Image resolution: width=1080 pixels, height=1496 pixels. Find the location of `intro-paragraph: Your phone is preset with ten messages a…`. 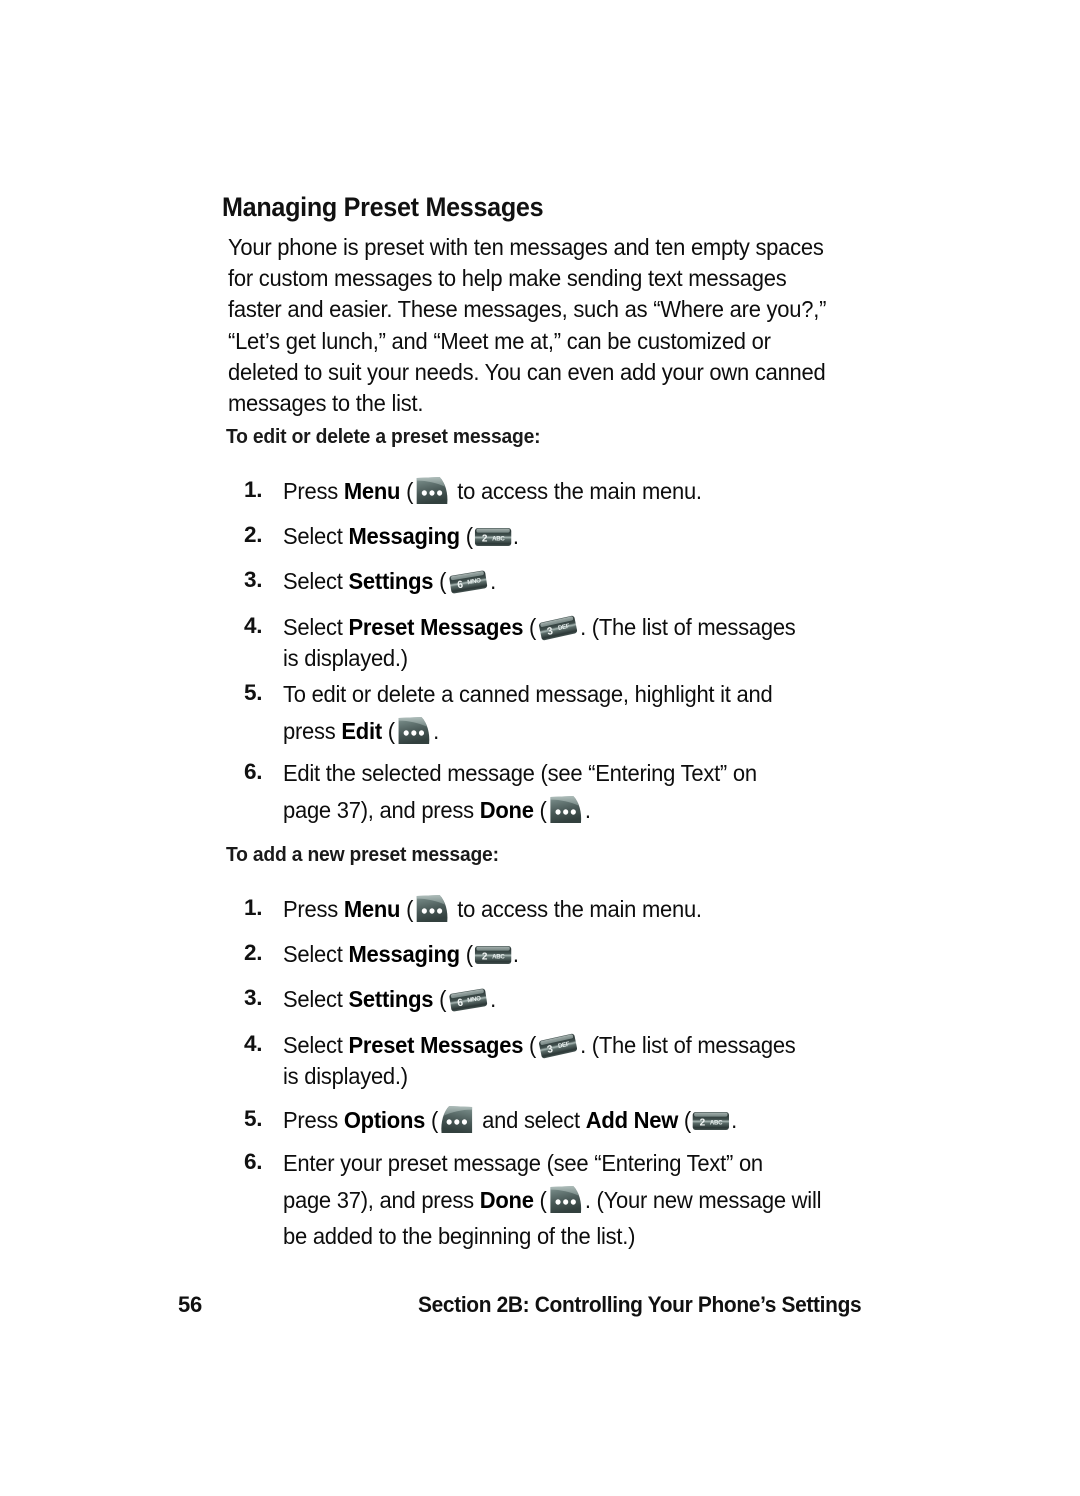

intro-paragraph: Your phone is preset with ten messages a… is located at coordinates (543, 325).